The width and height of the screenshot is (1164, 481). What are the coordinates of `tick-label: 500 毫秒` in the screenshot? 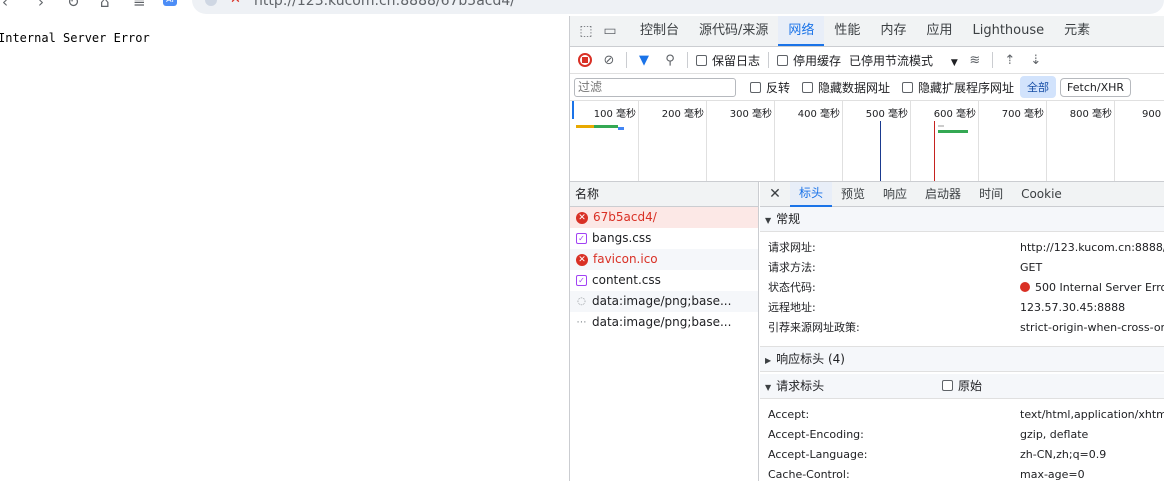 It's located at (886, 114).